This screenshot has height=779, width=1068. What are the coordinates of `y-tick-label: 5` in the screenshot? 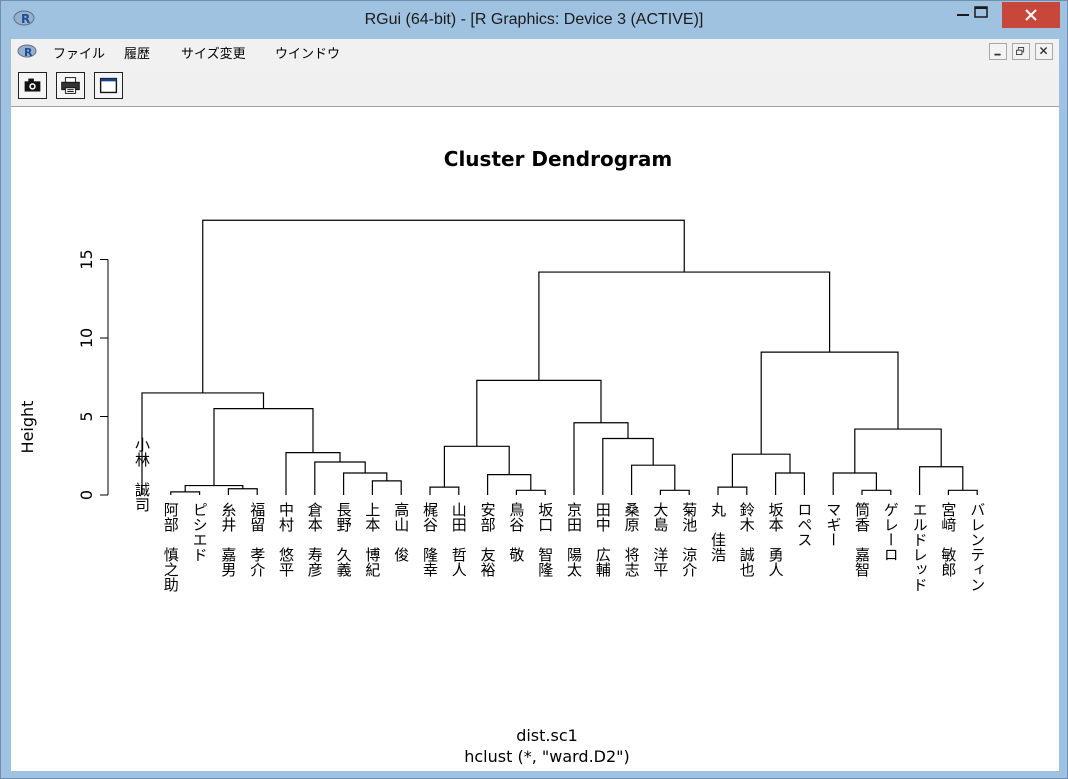 It's located at (86, 416).